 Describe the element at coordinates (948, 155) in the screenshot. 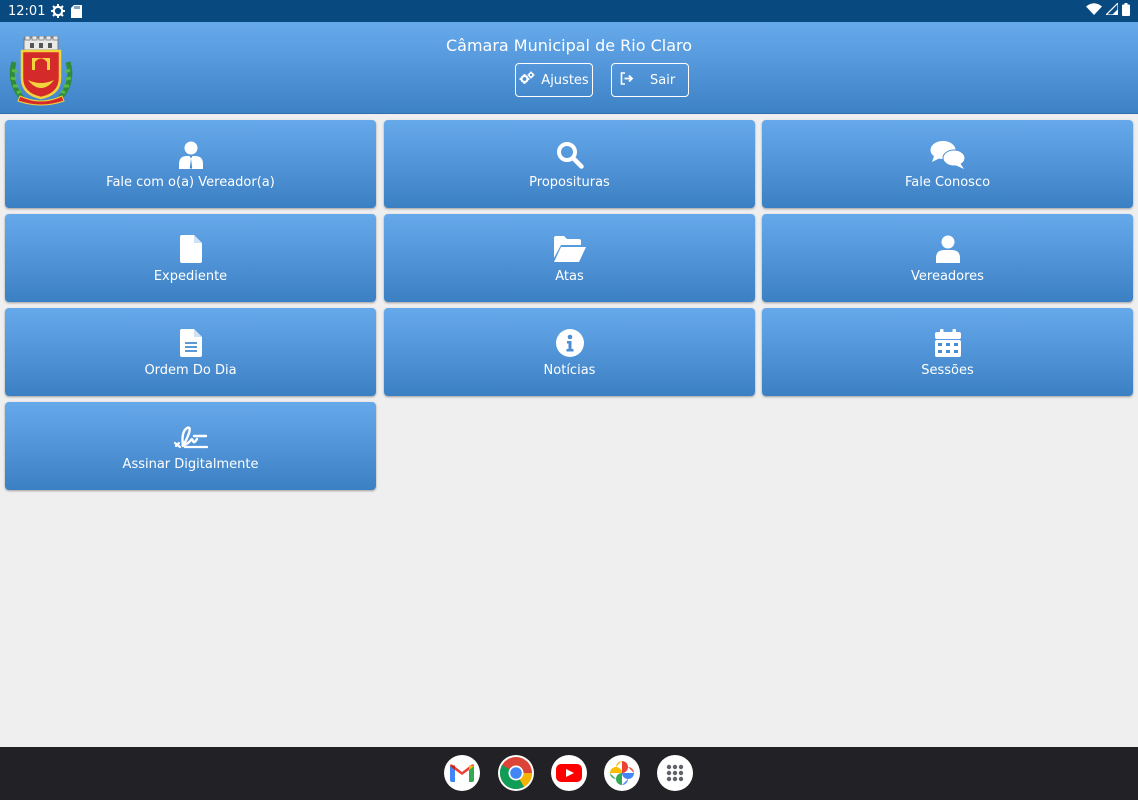

I see `comments-icon` at that location.